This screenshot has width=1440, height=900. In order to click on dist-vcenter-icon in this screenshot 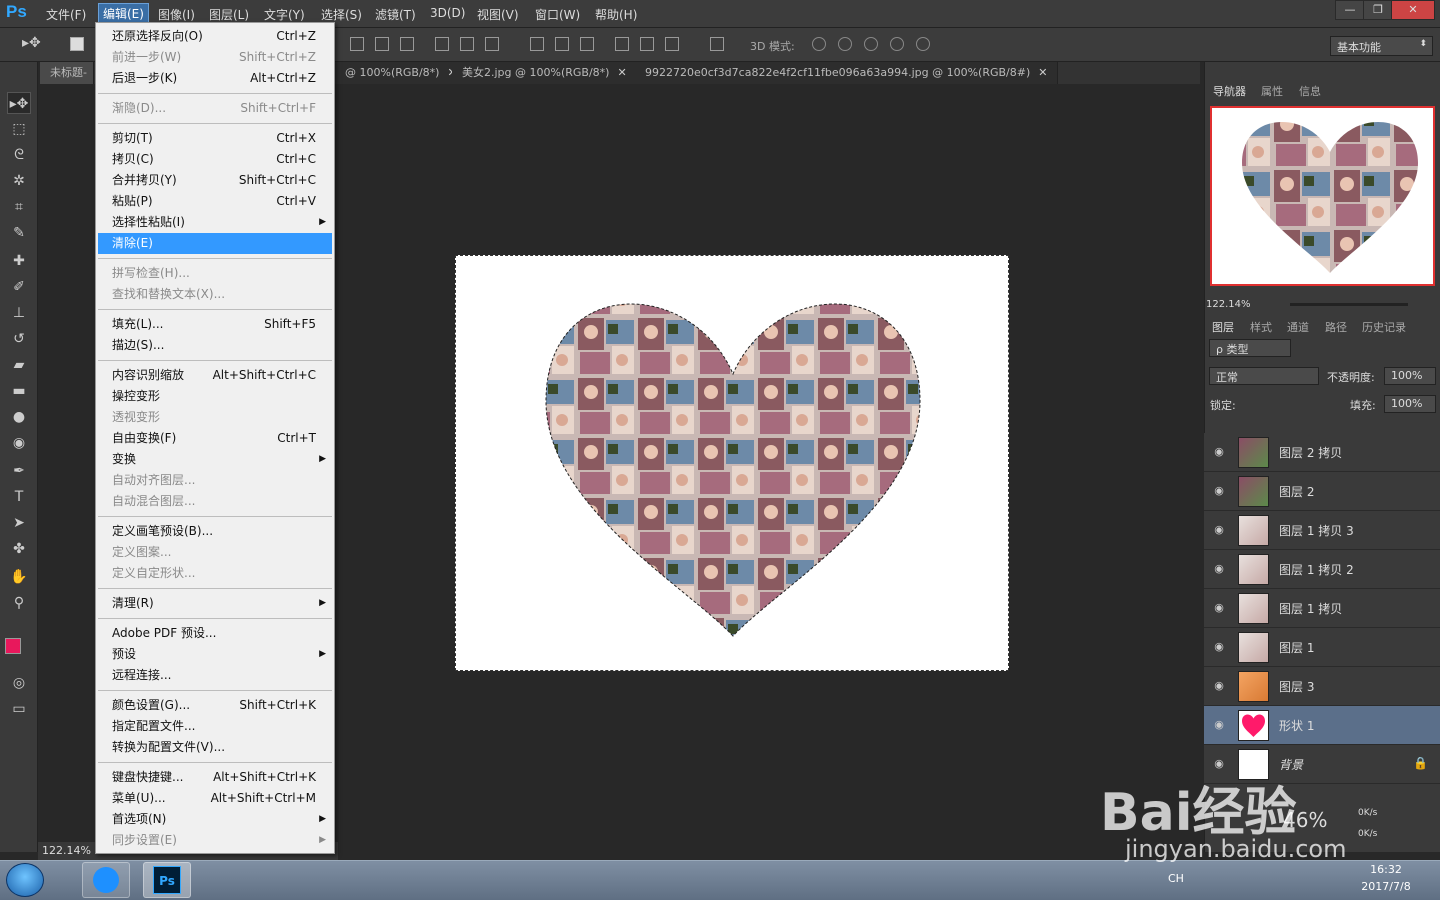, I will do `click(562, 44)`.